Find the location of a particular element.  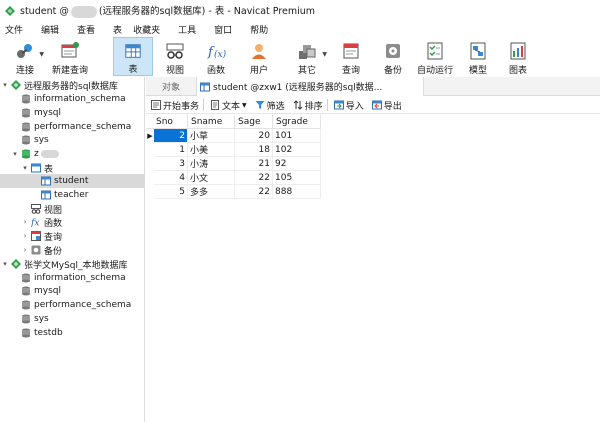

menu-view: 查看 is located at coordinates (83, 29).